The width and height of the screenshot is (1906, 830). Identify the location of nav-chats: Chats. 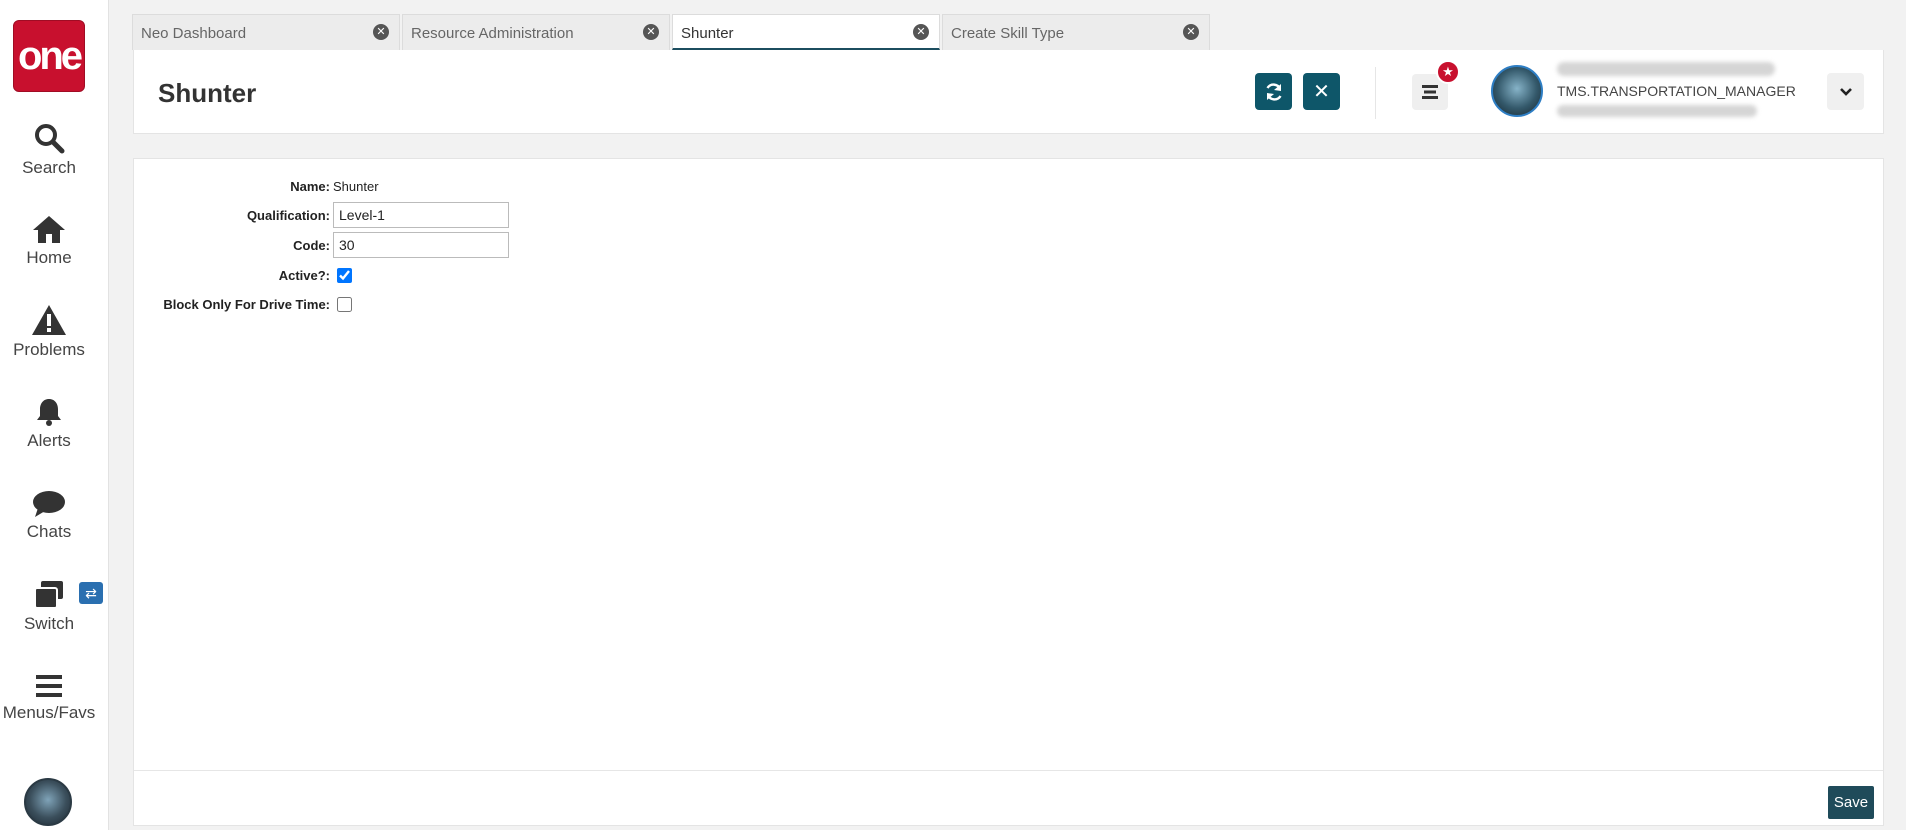
(49, 526).